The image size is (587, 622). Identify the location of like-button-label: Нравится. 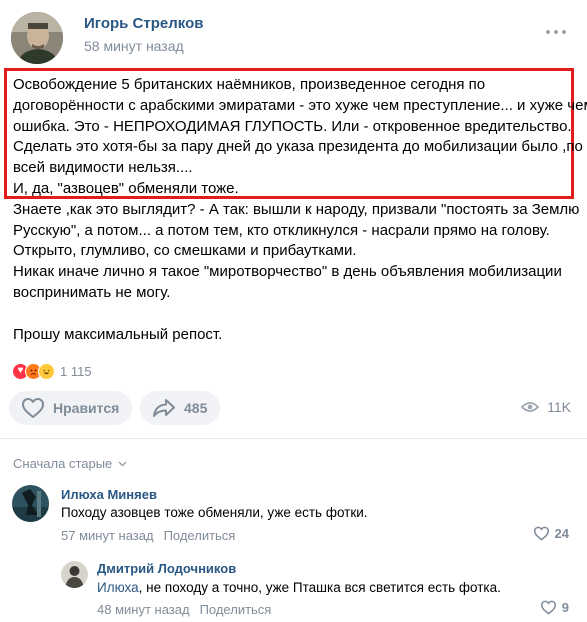
(86, 408).